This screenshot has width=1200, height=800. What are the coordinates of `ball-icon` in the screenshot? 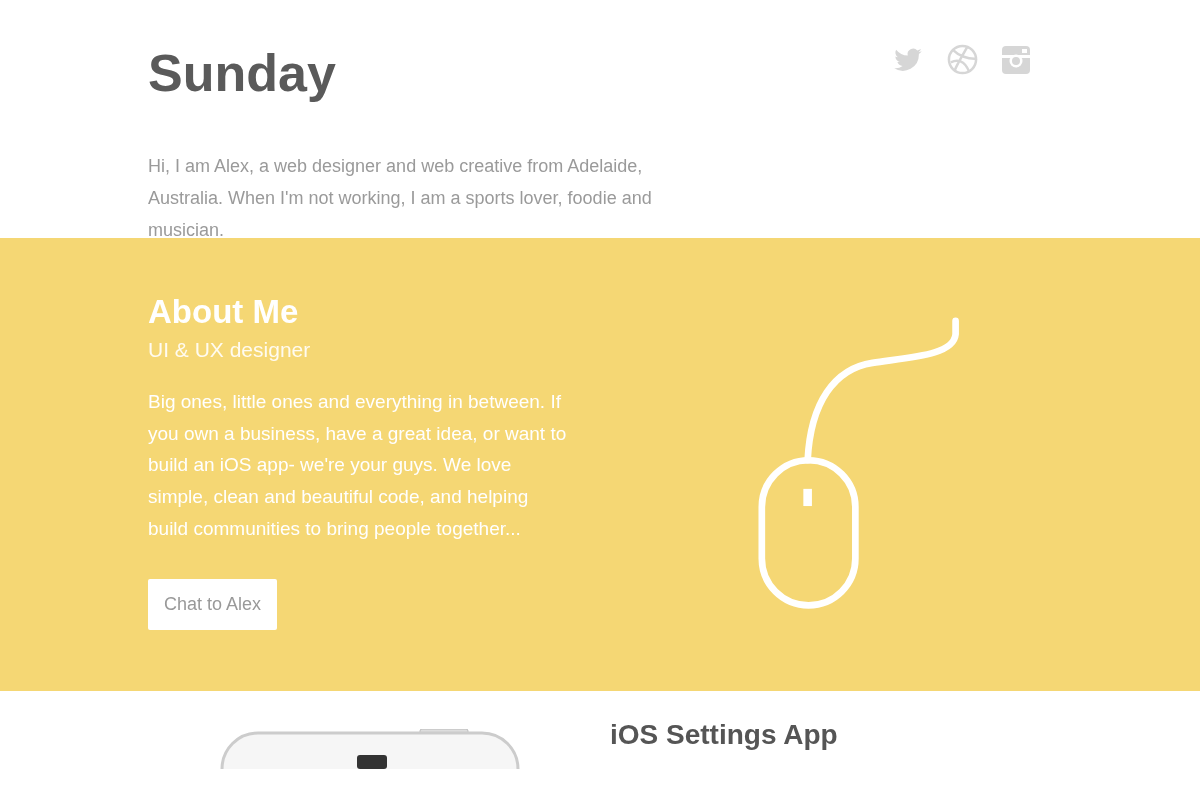 It's located at (962, 59).